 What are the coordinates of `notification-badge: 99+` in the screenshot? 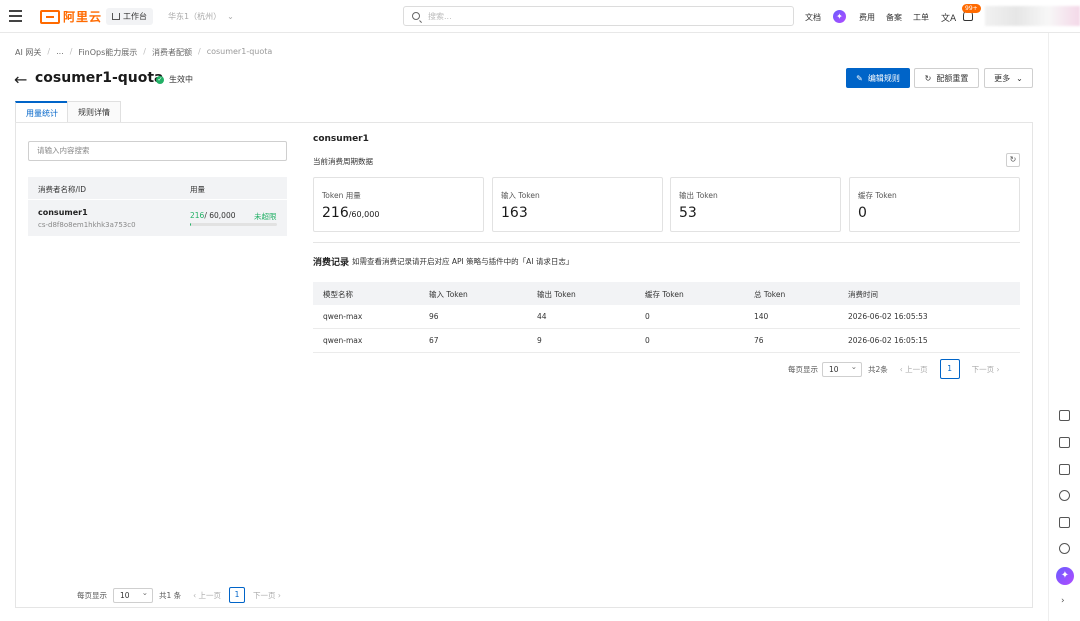 It's located at (971, 8).